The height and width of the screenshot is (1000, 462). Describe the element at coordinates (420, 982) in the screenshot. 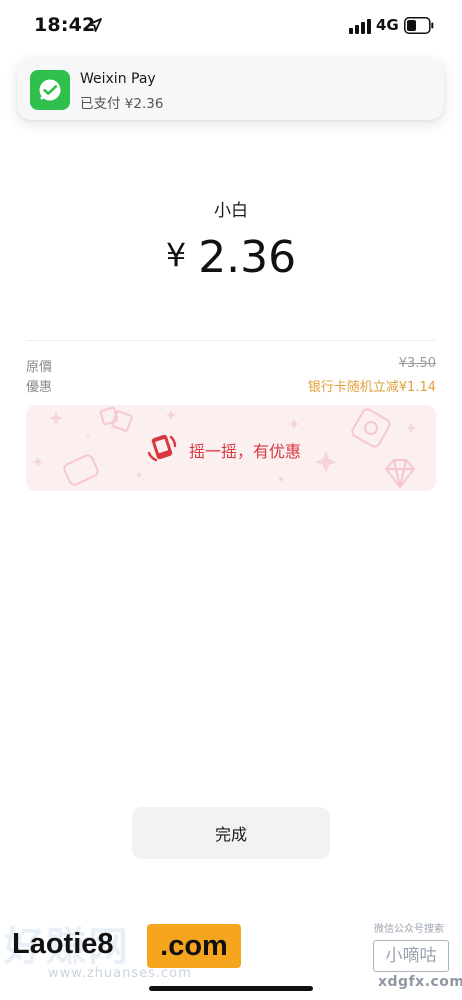

I see `watermark-xdgfx-url: xdgfx.com` at that location.